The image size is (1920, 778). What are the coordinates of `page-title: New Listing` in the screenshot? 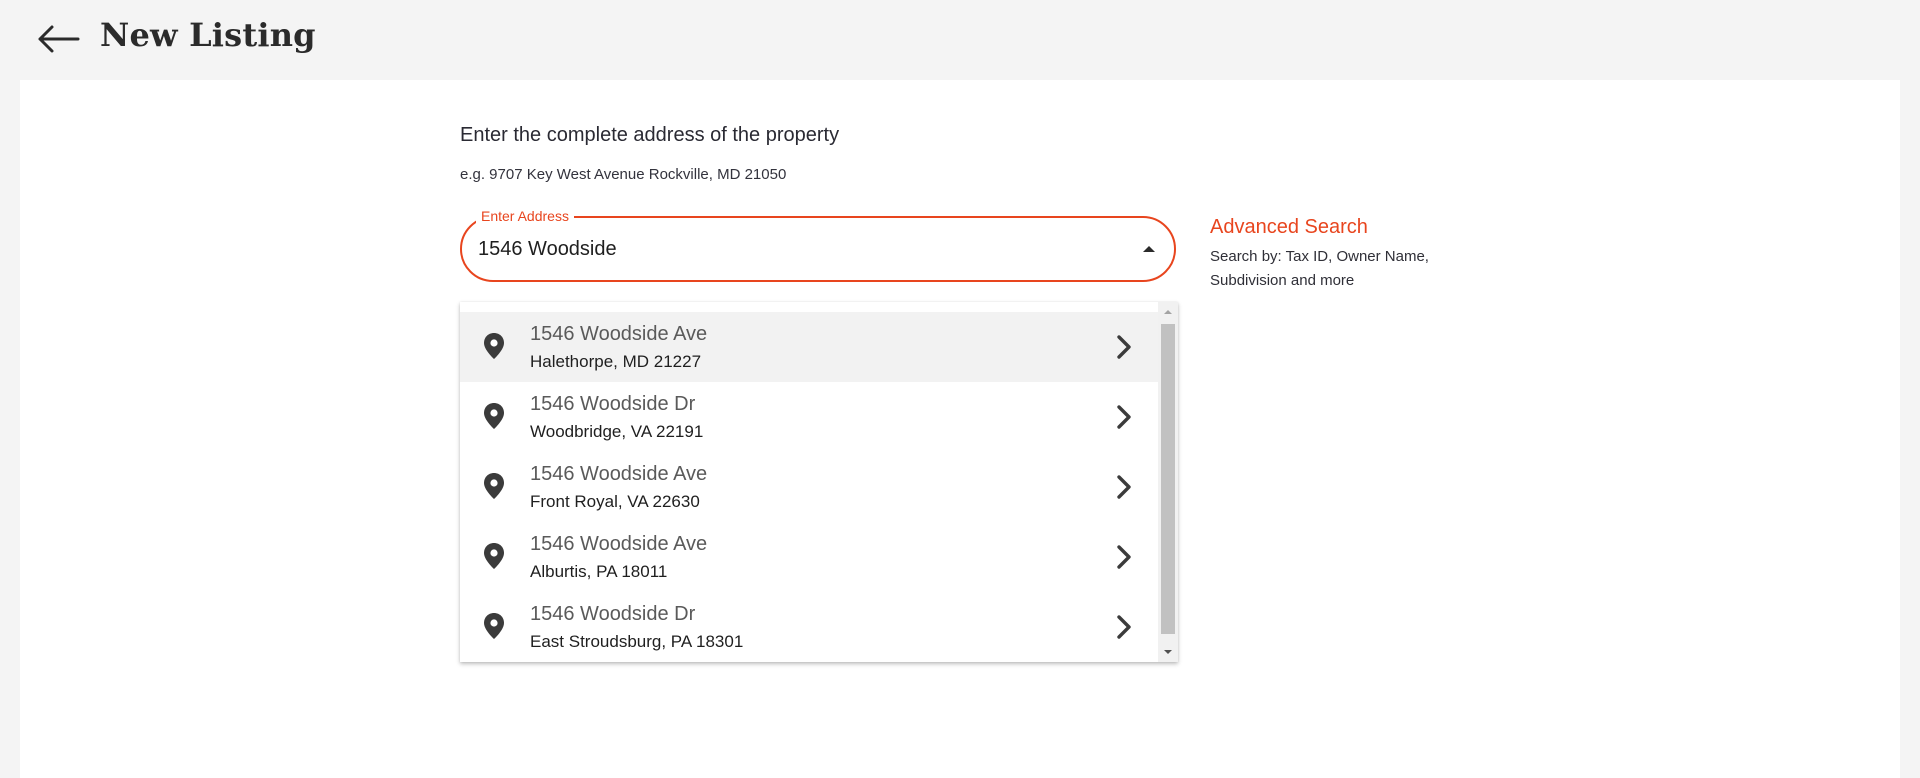 It's located at (208, 35).